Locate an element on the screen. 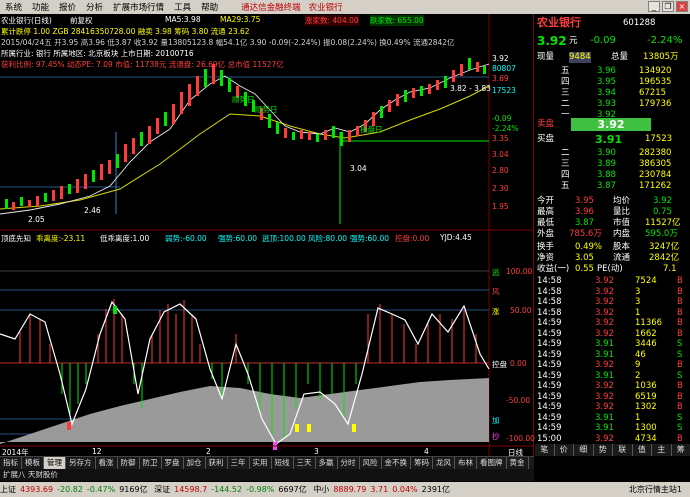  chart-title: 农业银行(日线) is located at coordinates (26, 20).